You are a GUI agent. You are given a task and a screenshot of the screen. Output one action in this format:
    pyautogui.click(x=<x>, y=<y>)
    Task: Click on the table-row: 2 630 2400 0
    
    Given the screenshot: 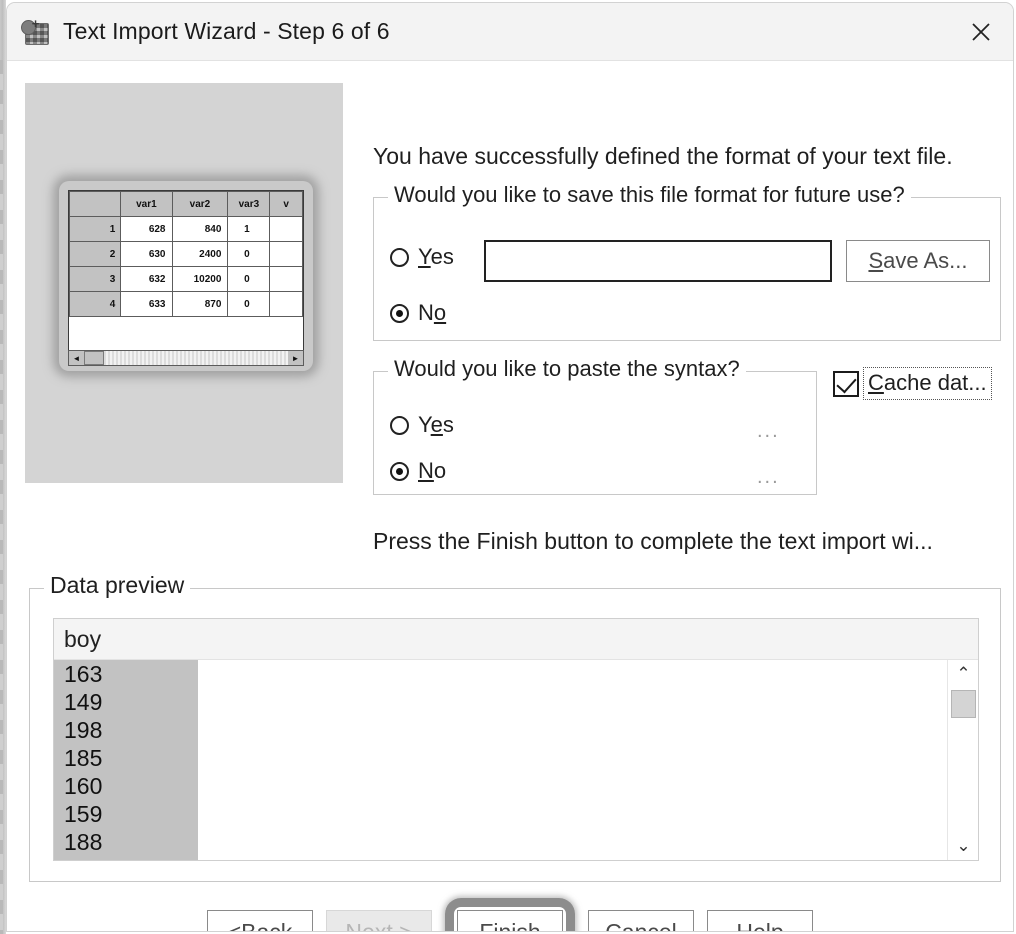 What is the action you would take?
    pyautogui.click(x=186, y=254)
    